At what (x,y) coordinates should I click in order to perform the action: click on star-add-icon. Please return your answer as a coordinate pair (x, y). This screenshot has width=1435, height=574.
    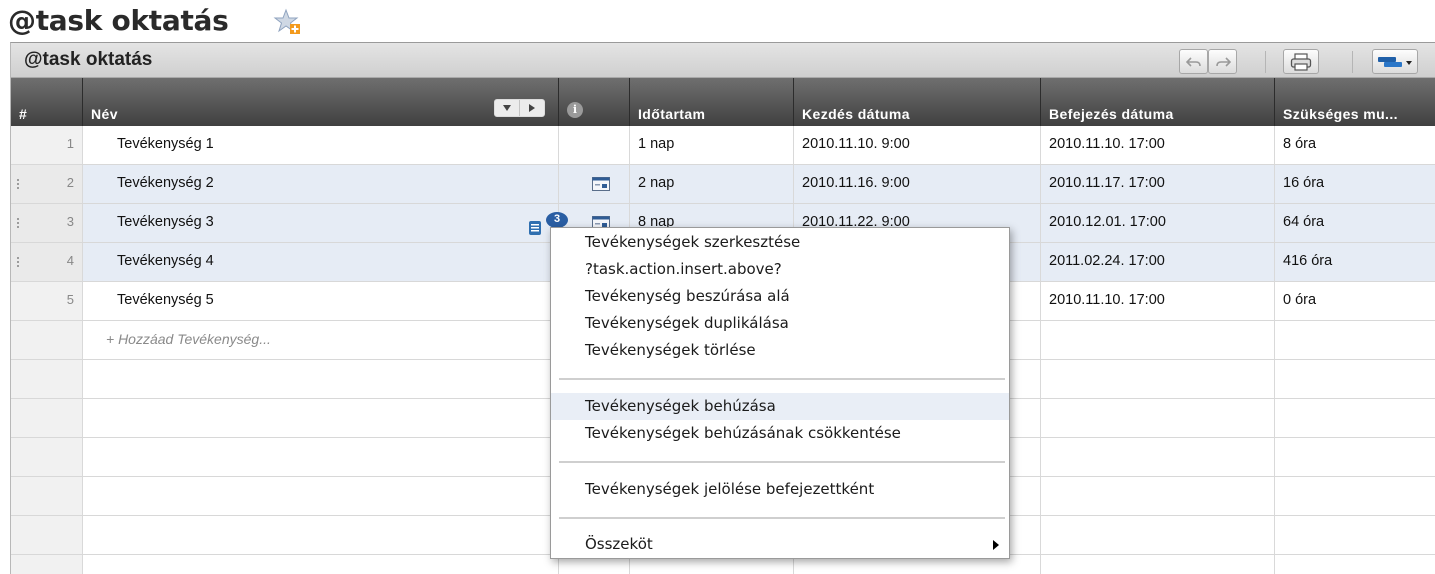
    Looking at the image, I should click on (288, 22).